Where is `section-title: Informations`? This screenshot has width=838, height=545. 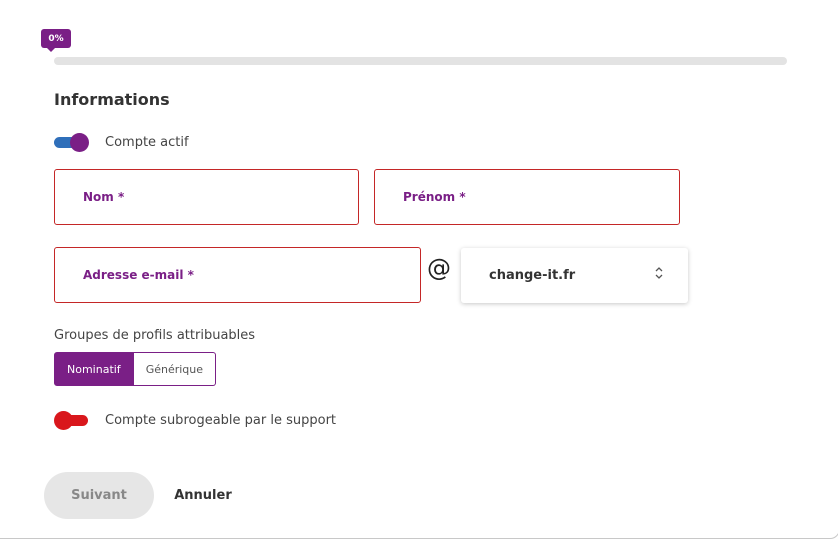 section-title: Informations is located at coordinates (112, 99).